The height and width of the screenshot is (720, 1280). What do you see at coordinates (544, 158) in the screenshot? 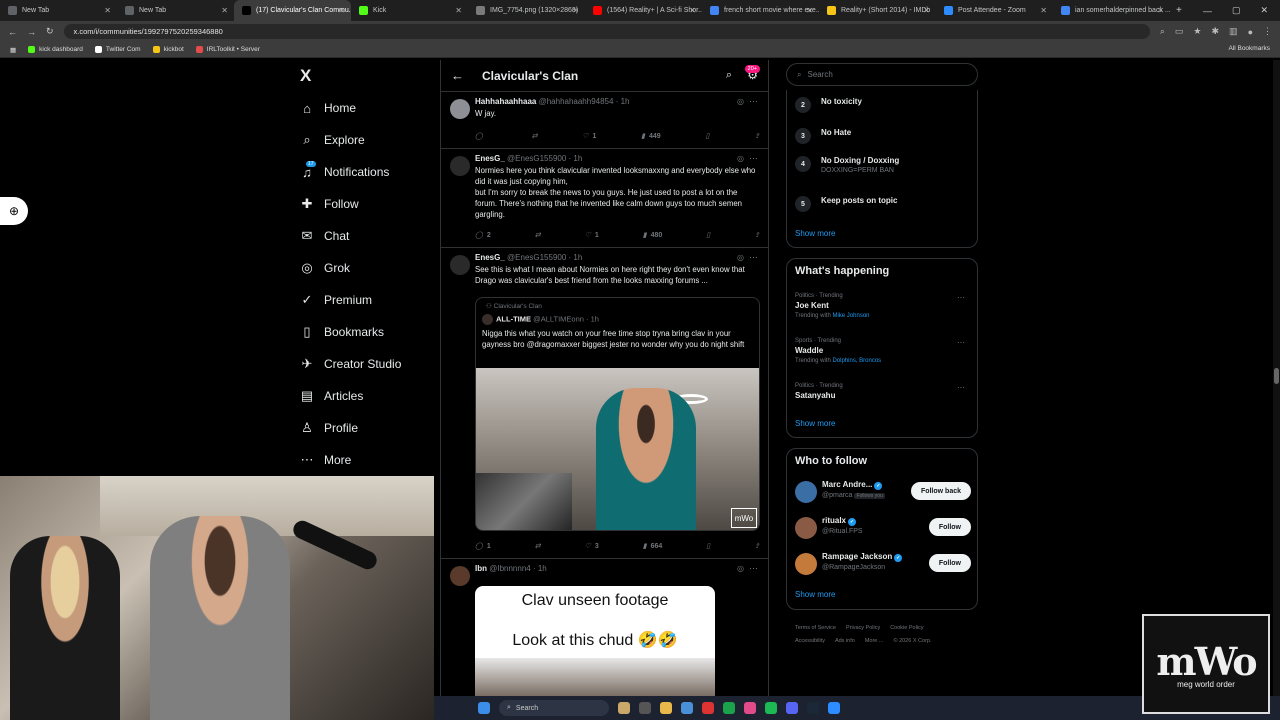
I see `author-handle: @EnesG155900 · 1h` at bounding box center [544, 158].